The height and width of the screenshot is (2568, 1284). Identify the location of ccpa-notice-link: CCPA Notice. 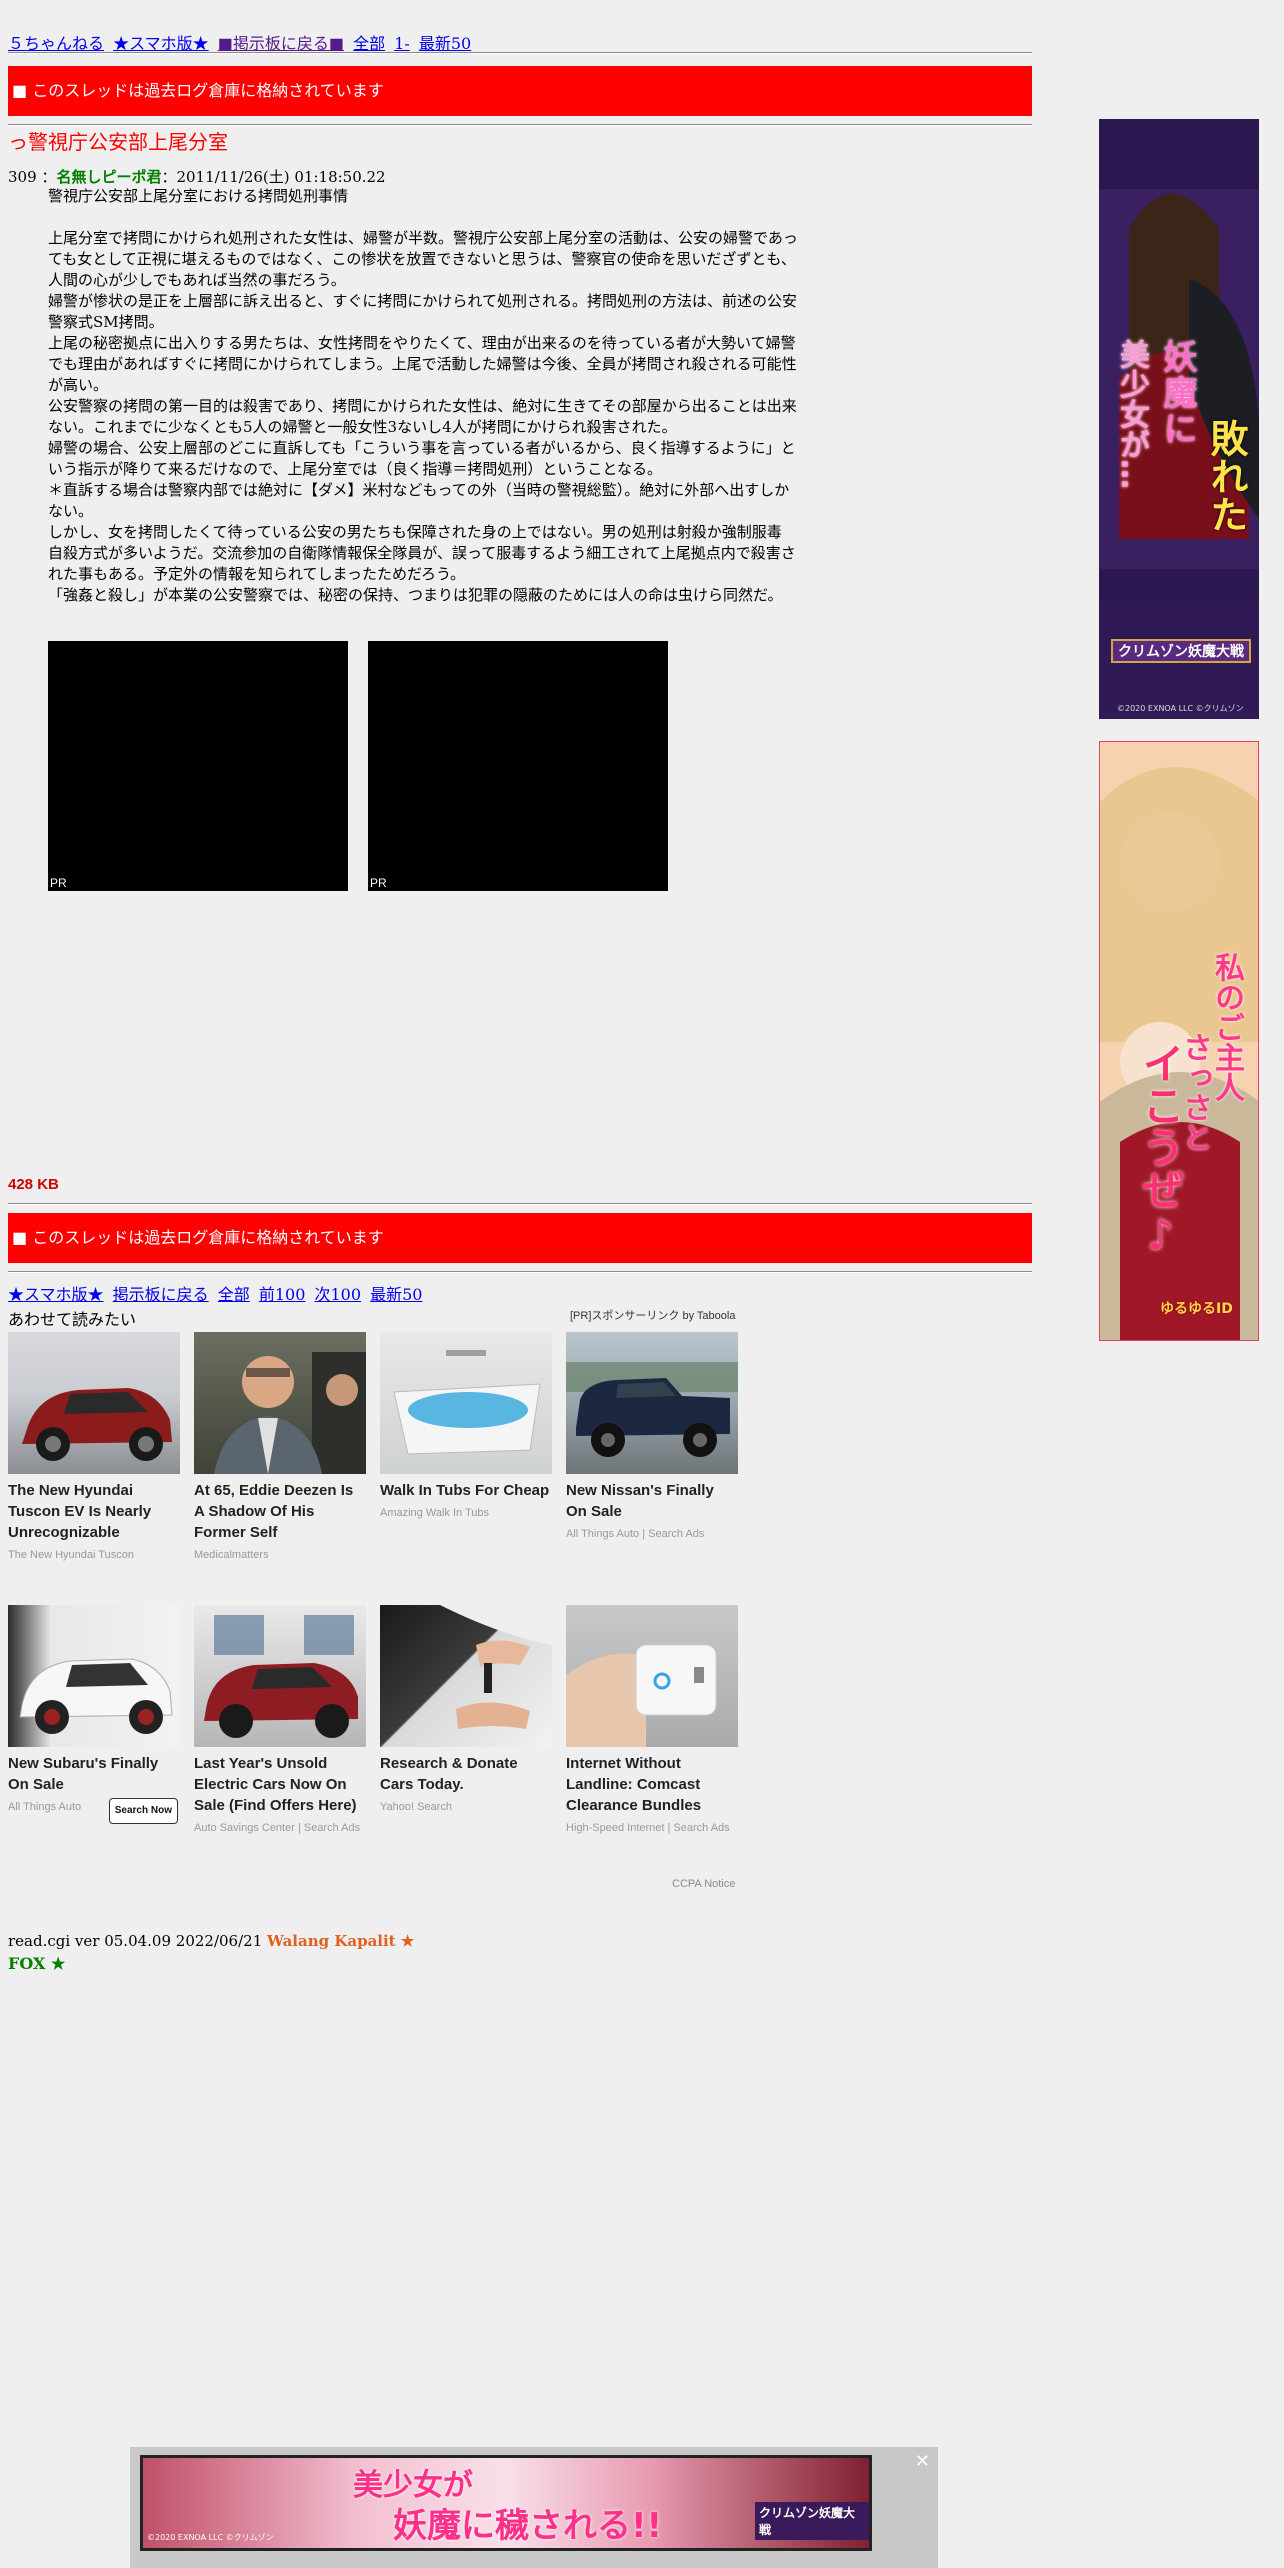
(703, 1884).